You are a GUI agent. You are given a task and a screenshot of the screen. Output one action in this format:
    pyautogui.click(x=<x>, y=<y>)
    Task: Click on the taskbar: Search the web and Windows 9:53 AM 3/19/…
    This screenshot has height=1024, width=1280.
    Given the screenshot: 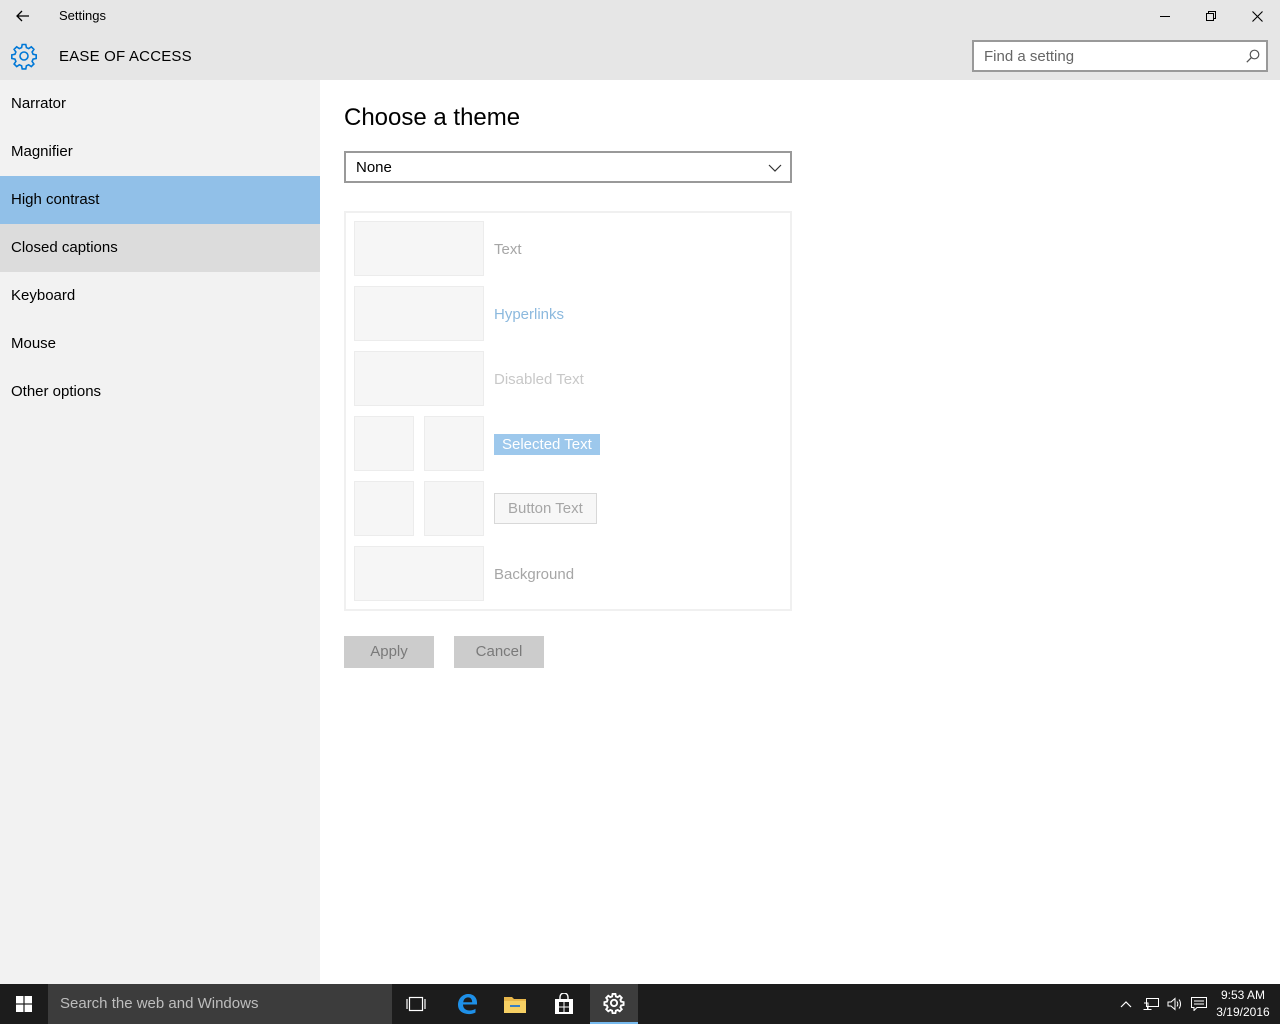 What is the action you would take?
    pyautogui.click(x=640, y=1004)
    